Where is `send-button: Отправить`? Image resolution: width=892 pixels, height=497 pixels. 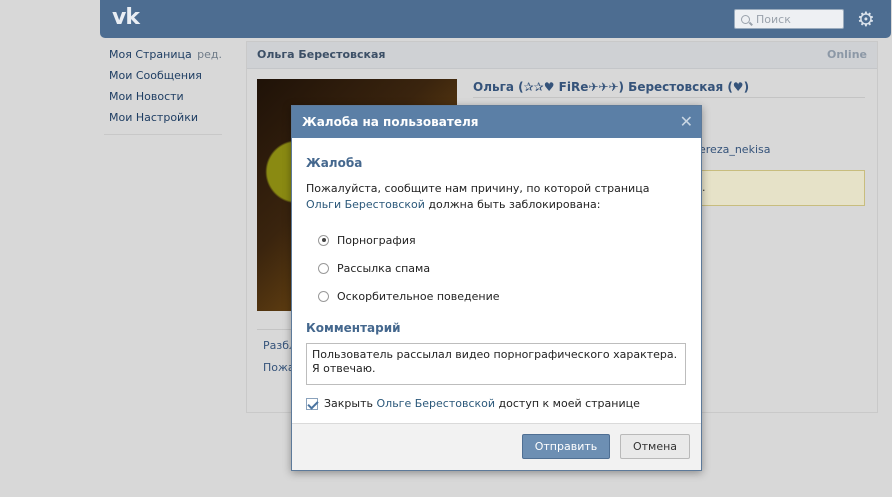
send-button: Отправить is located at coordinates (566, 446).